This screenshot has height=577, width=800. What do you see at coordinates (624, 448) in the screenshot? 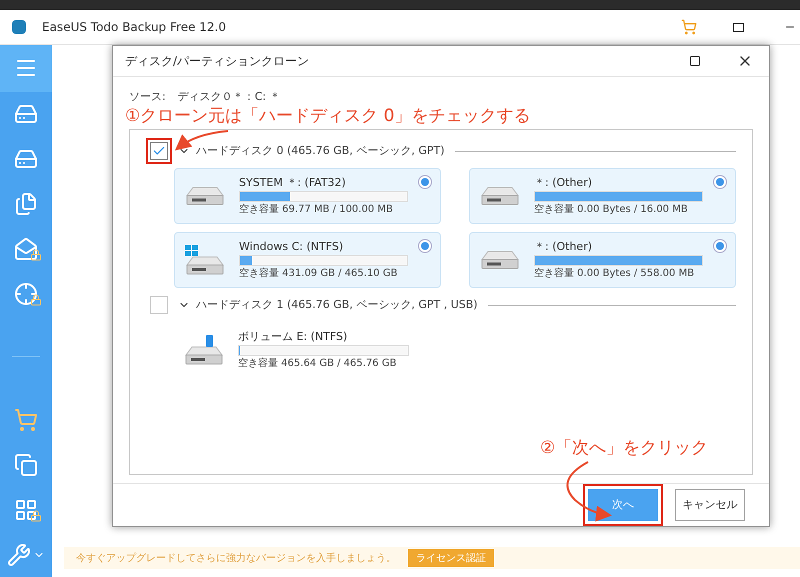
I see `annotation-text: ②「次へ」をクリック` at bounding box center [624, 448].